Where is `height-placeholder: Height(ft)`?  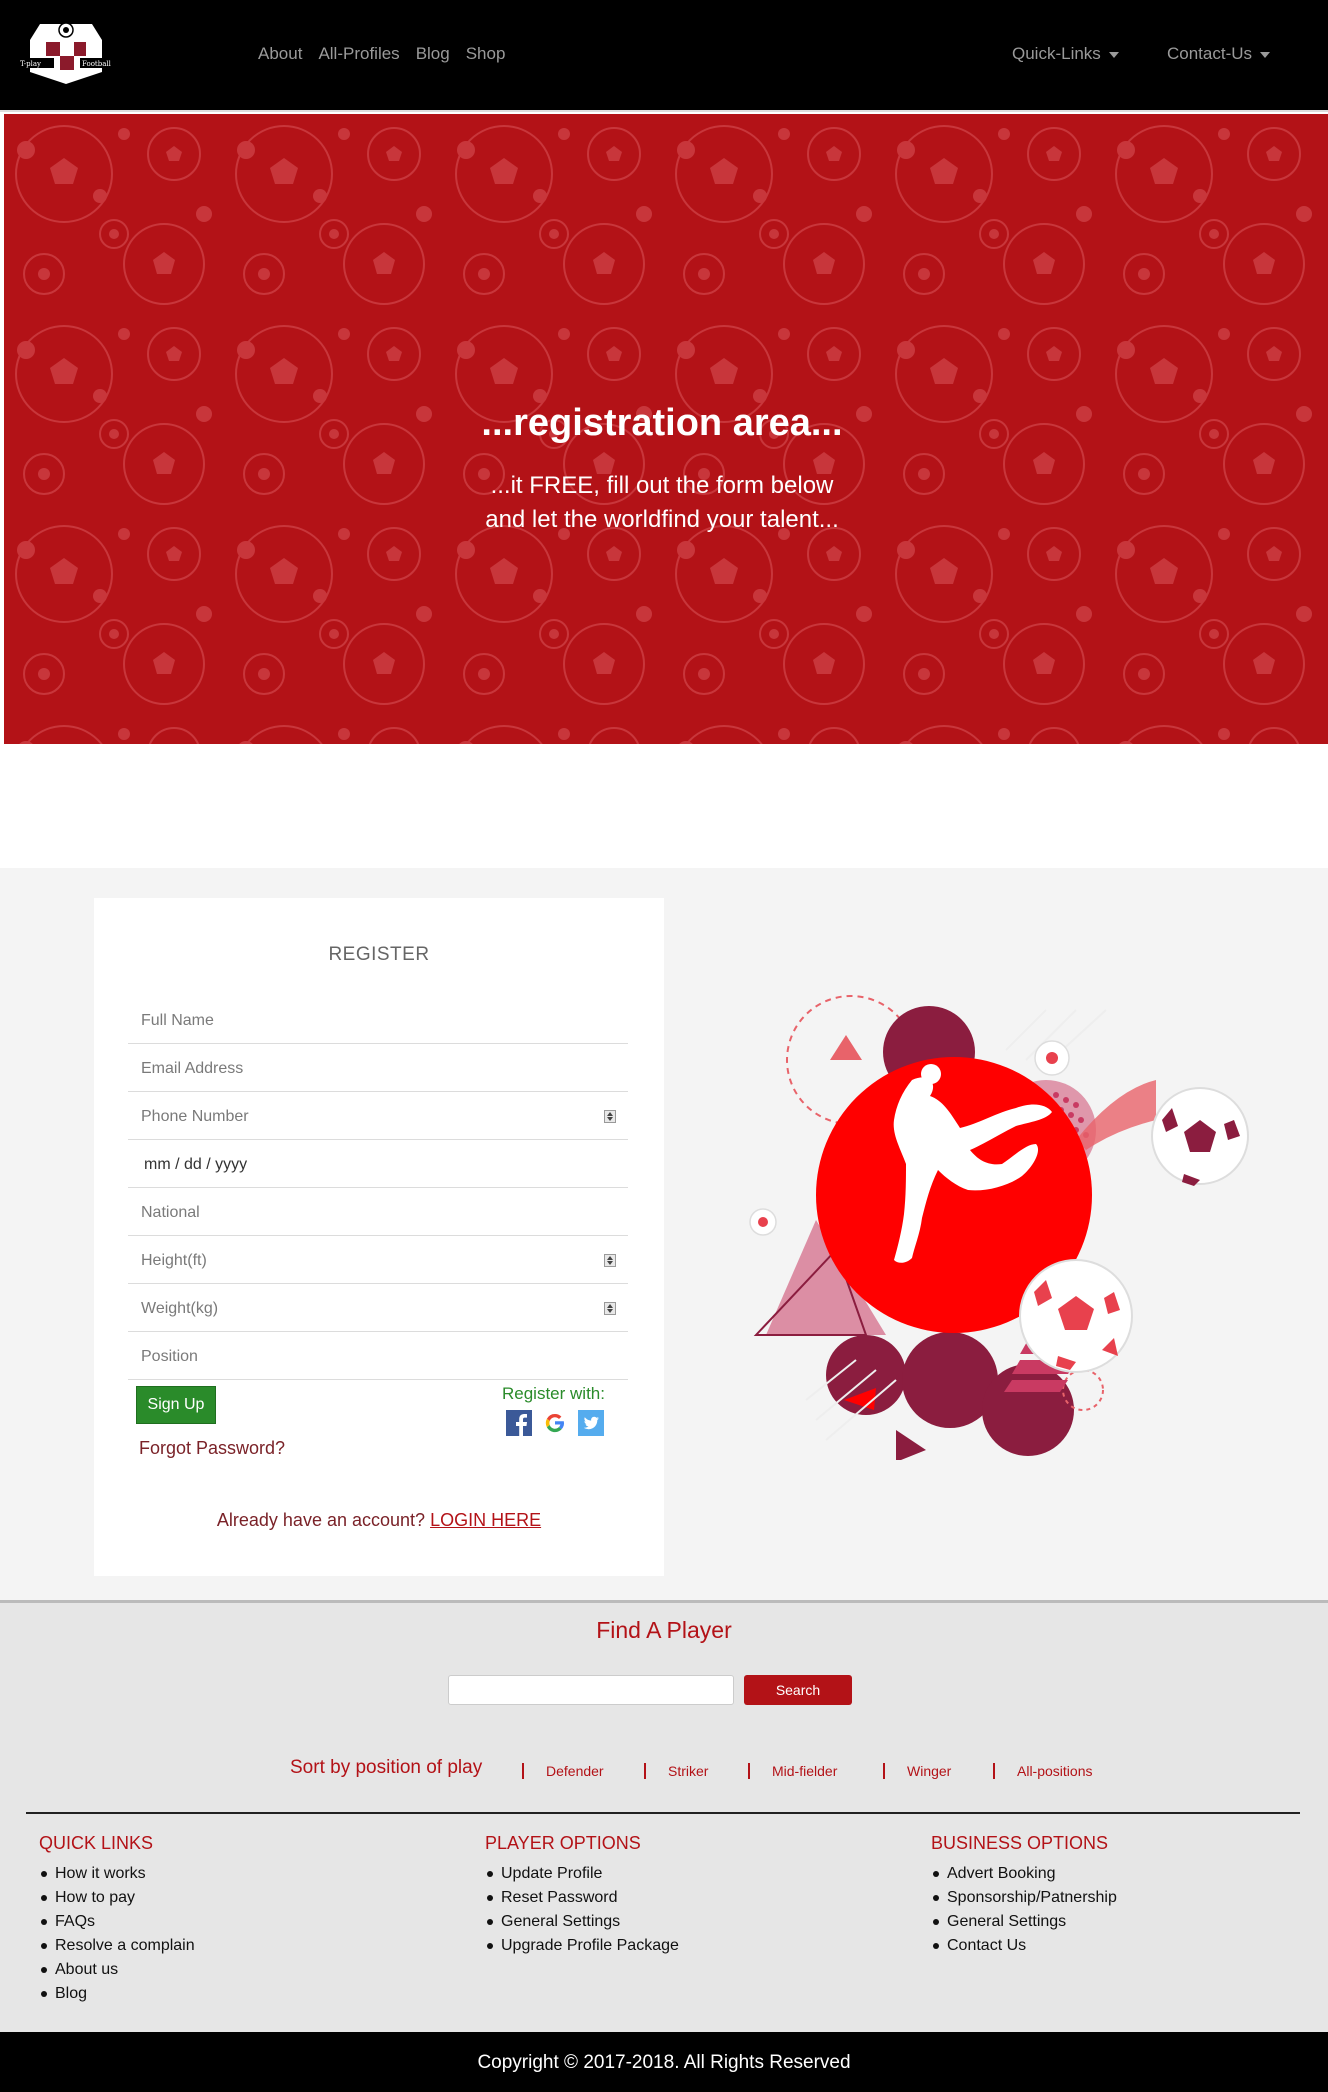
height-placeholder: Height(ft) is located at coordinates (174, 1260).